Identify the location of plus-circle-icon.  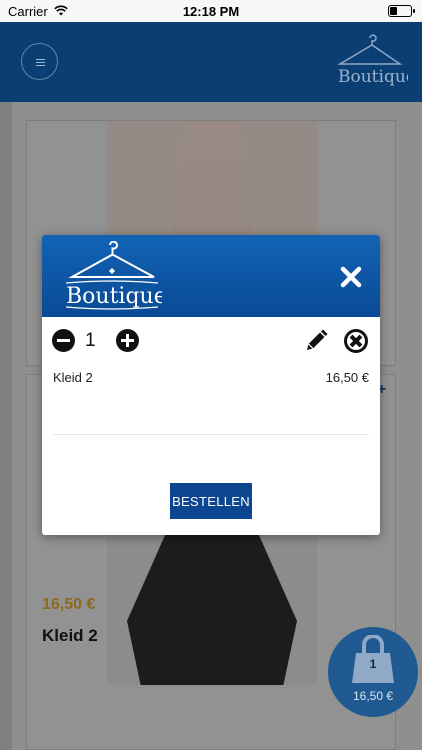
(127, 340).